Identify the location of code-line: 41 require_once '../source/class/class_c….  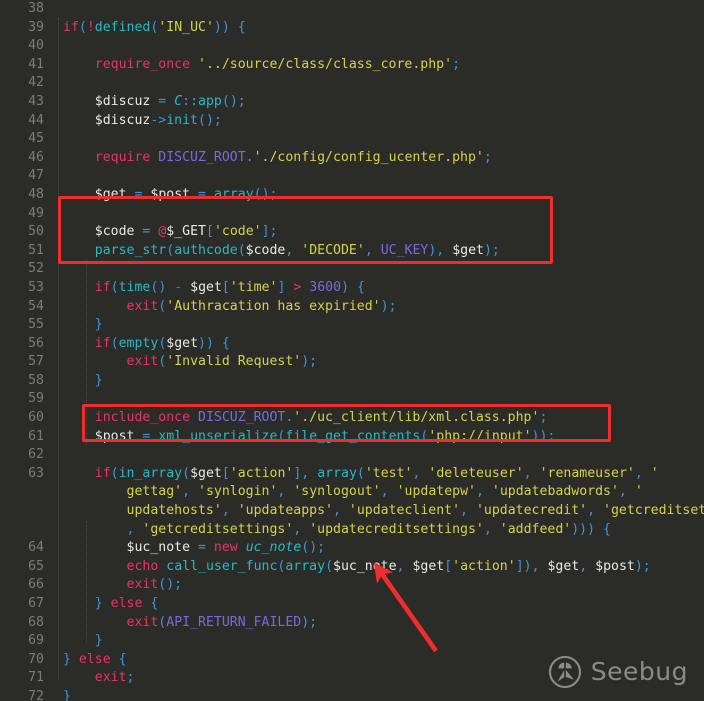
(352, 65).